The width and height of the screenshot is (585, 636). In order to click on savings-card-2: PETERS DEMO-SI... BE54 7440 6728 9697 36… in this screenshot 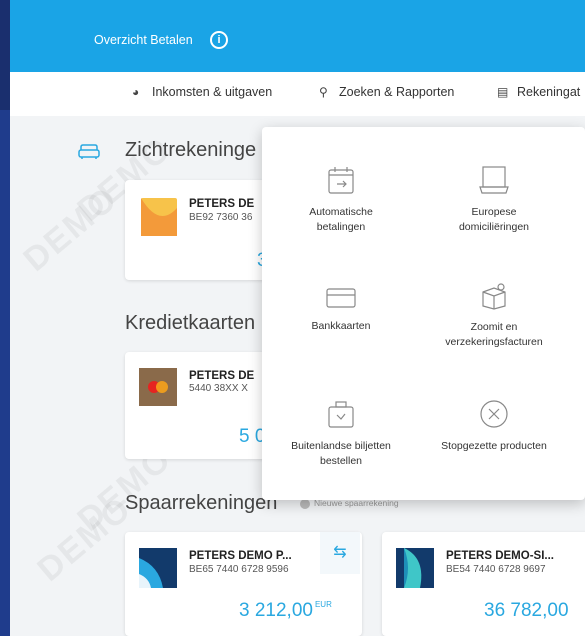, I will do `click(483, 584)`.